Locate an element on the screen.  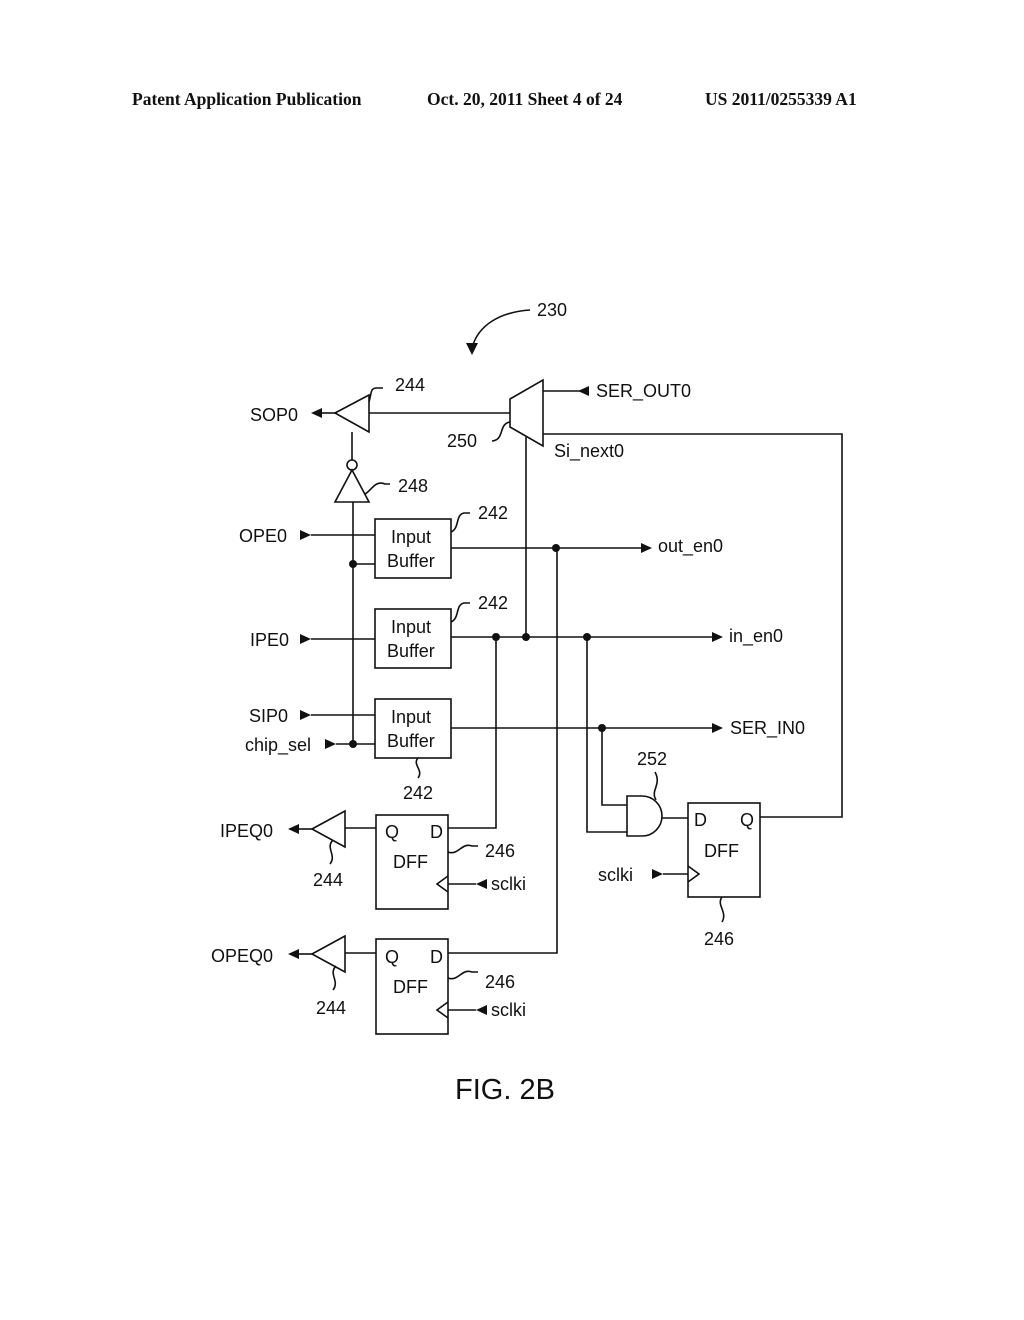
inverter-248: 248 is located at coordinates (380, 467).